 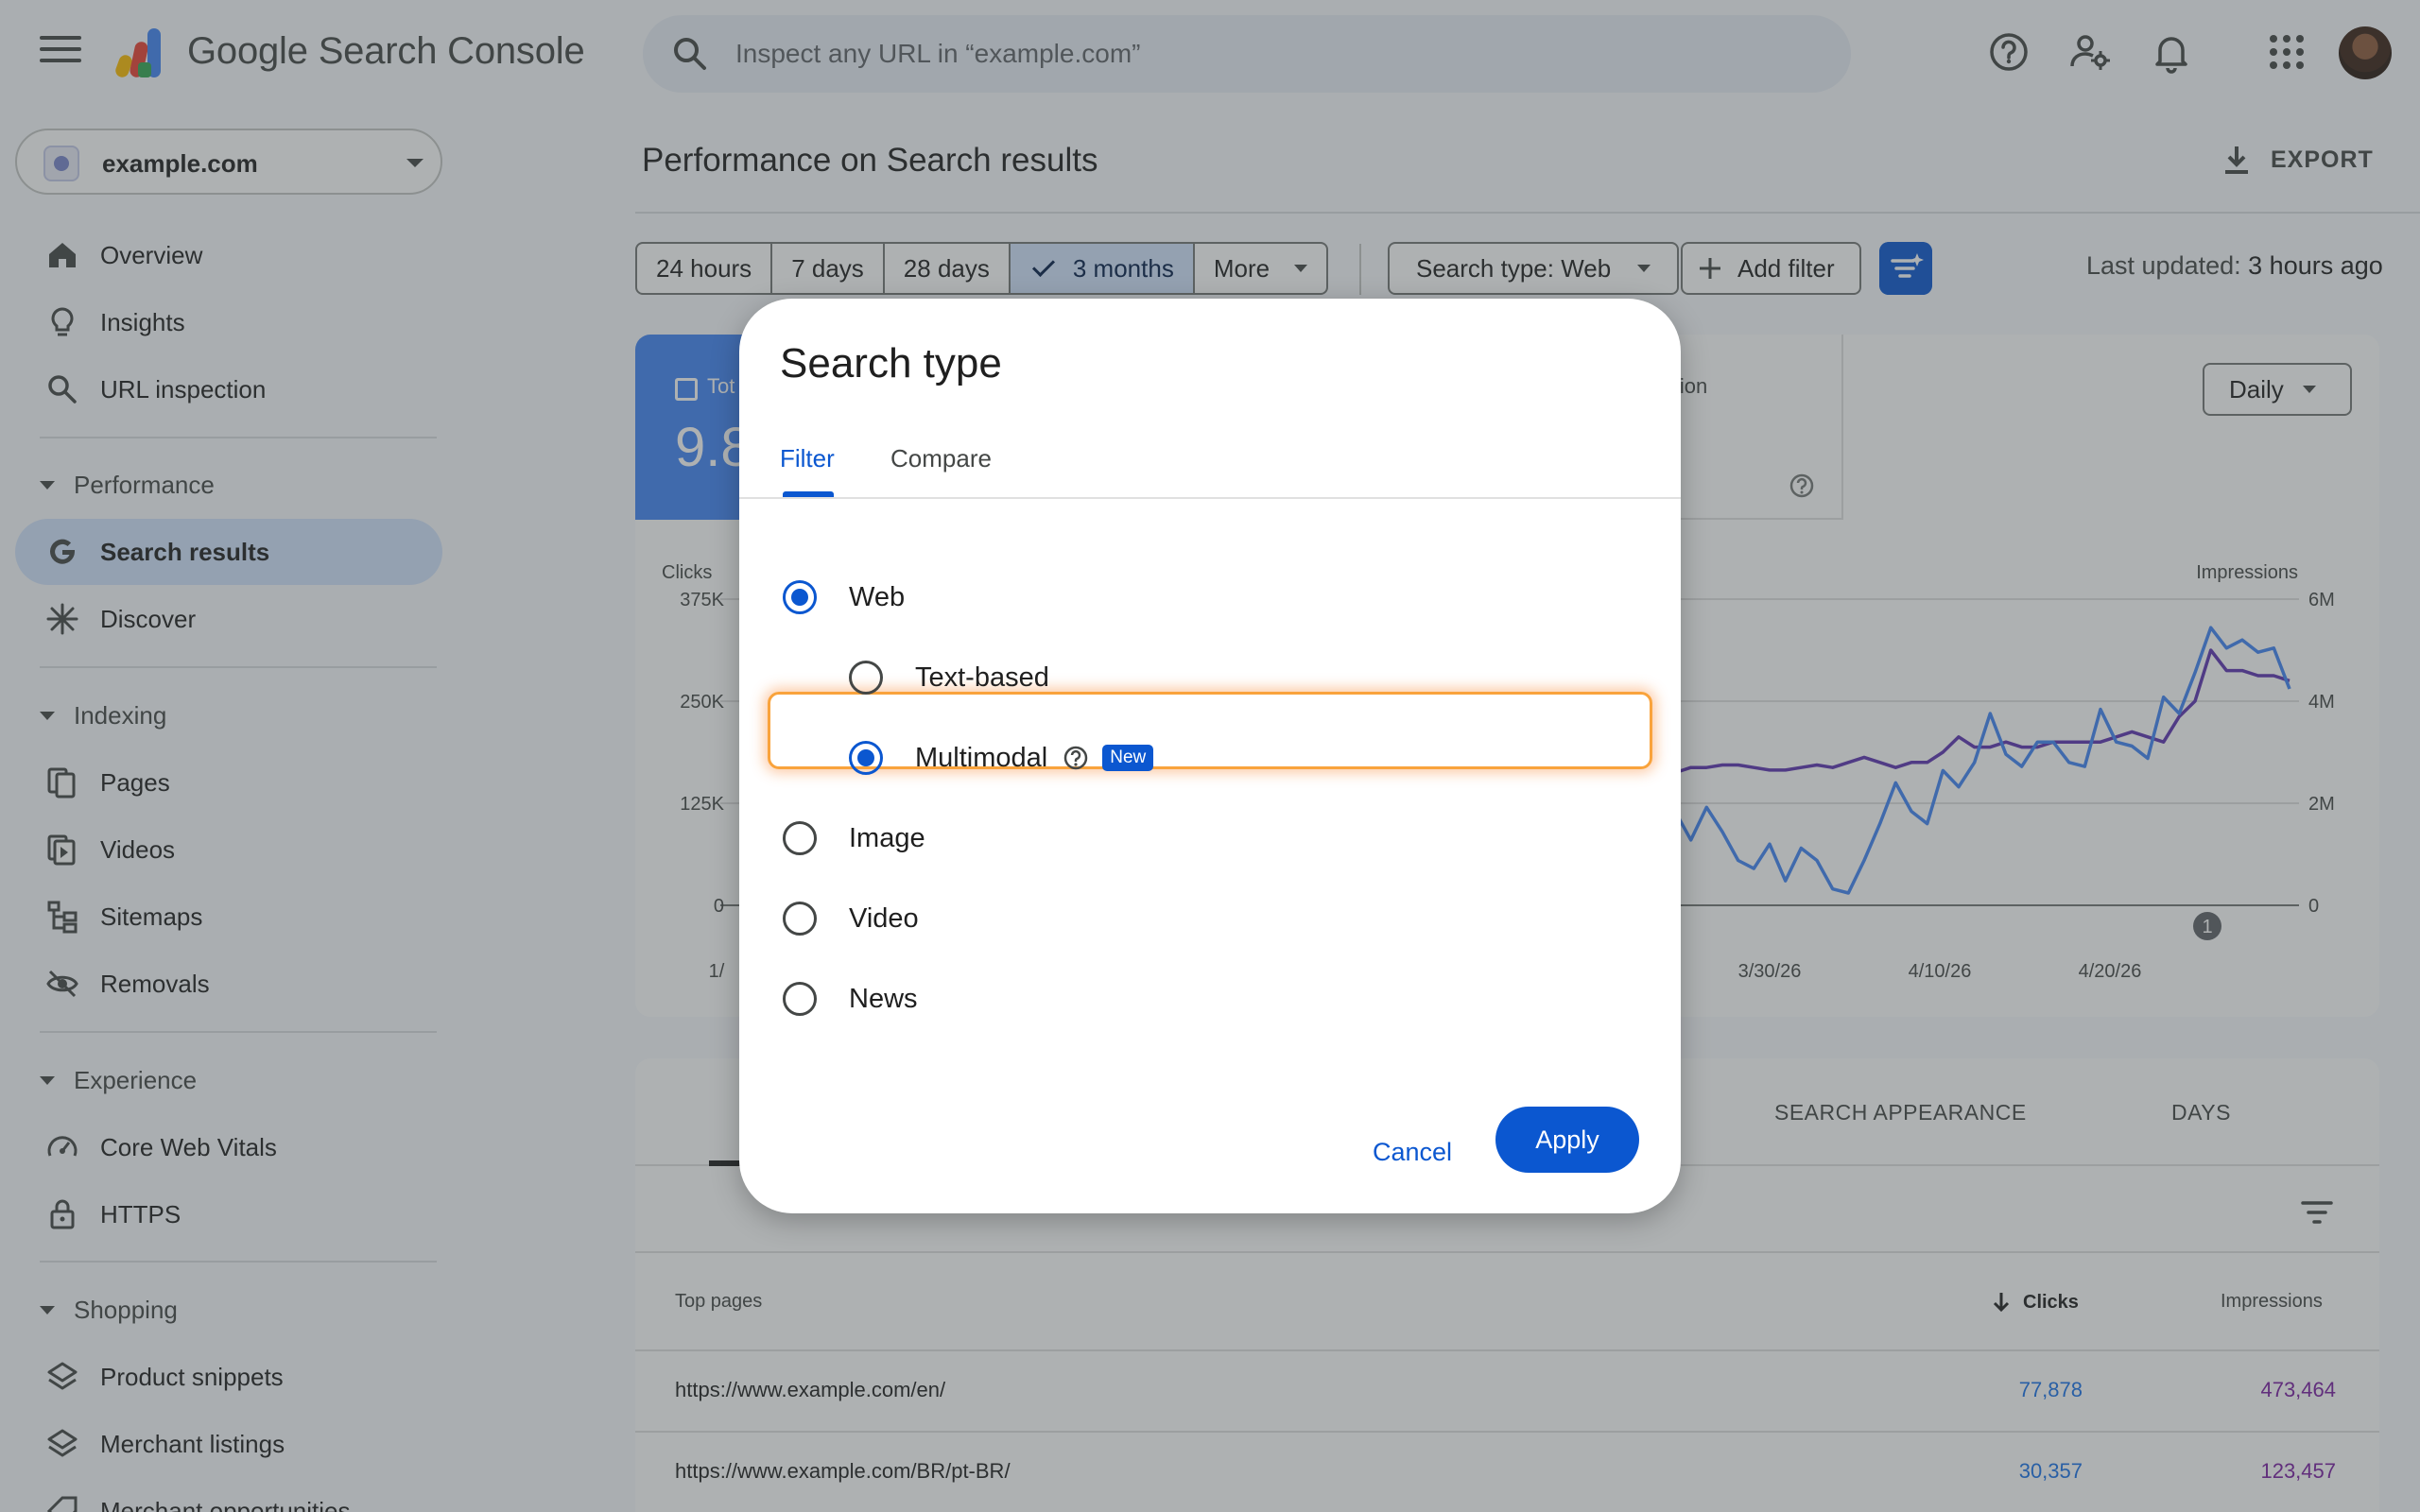 I want to click on option-web: Web, so click(x=844, y=597).